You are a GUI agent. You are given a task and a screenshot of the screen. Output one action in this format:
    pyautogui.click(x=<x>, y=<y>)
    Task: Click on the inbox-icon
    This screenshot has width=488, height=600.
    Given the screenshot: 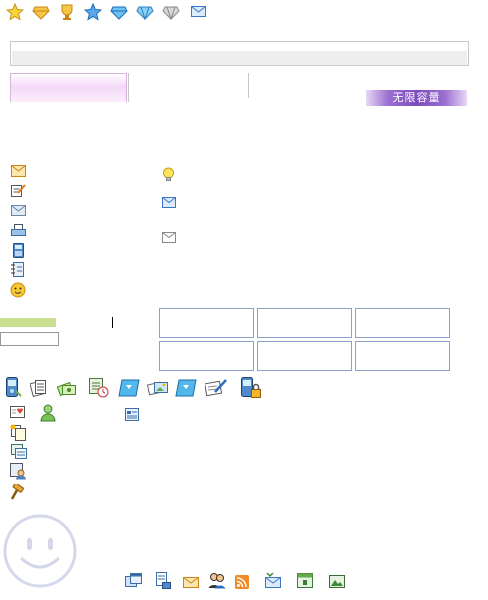 What is the action you would take?
    pyautogui.click(x=18, y=210)
    